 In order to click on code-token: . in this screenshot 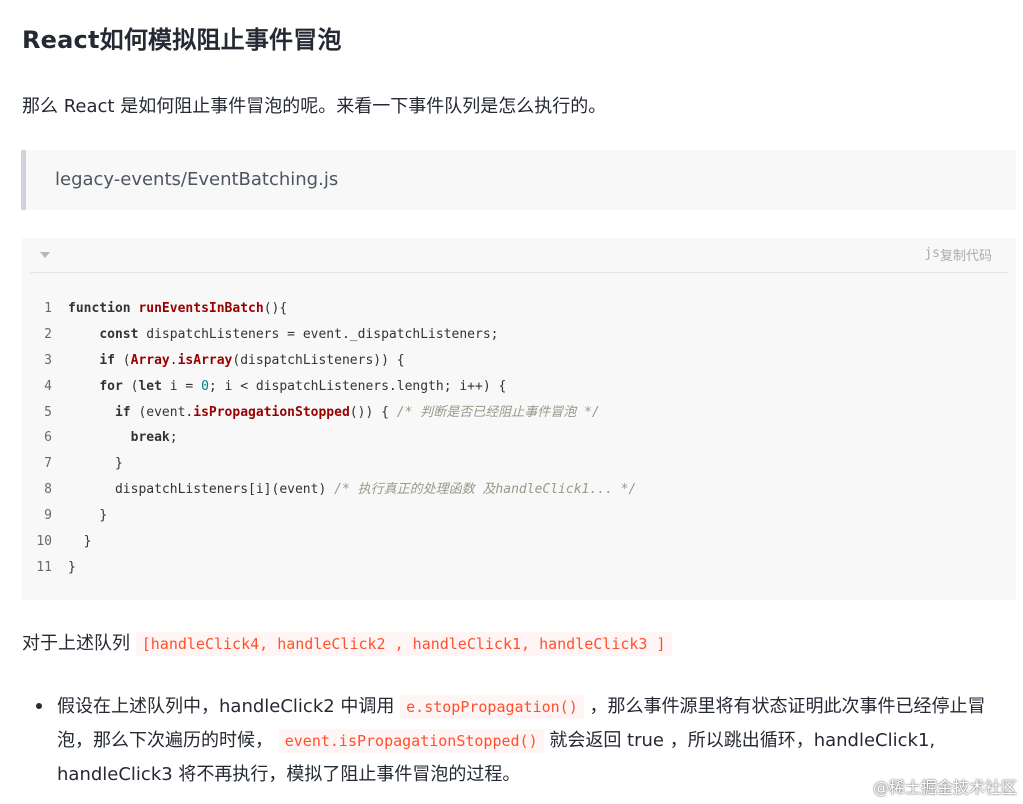, I will do `click(173, 360)`.